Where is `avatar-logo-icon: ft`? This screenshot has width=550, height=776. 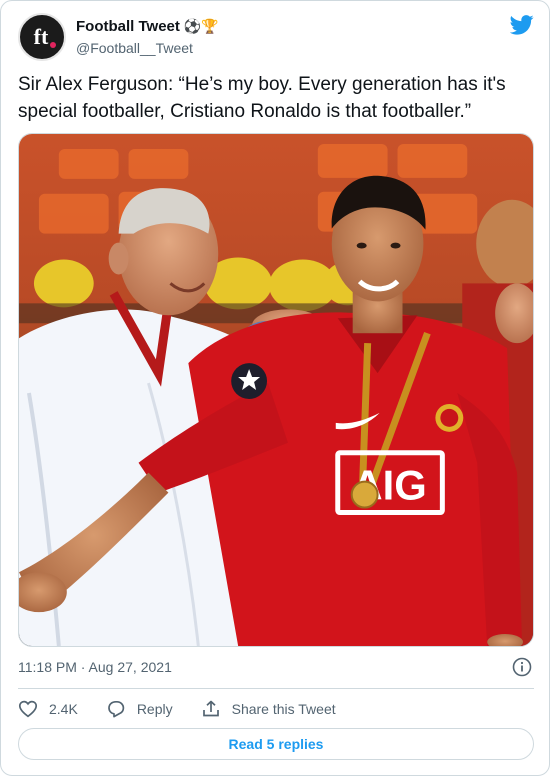
avatar-logo-icon: ft is located at coordinates (42, 37).